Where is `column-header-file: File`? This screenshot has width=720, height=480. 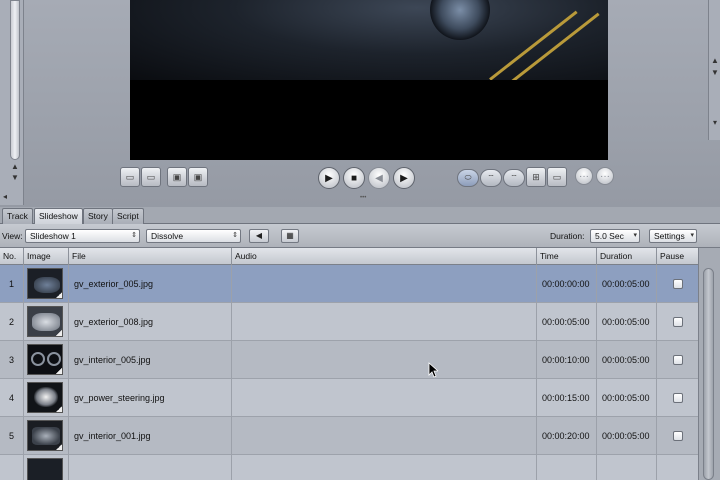
column-header-file: File is located at coordinates (150, 256).